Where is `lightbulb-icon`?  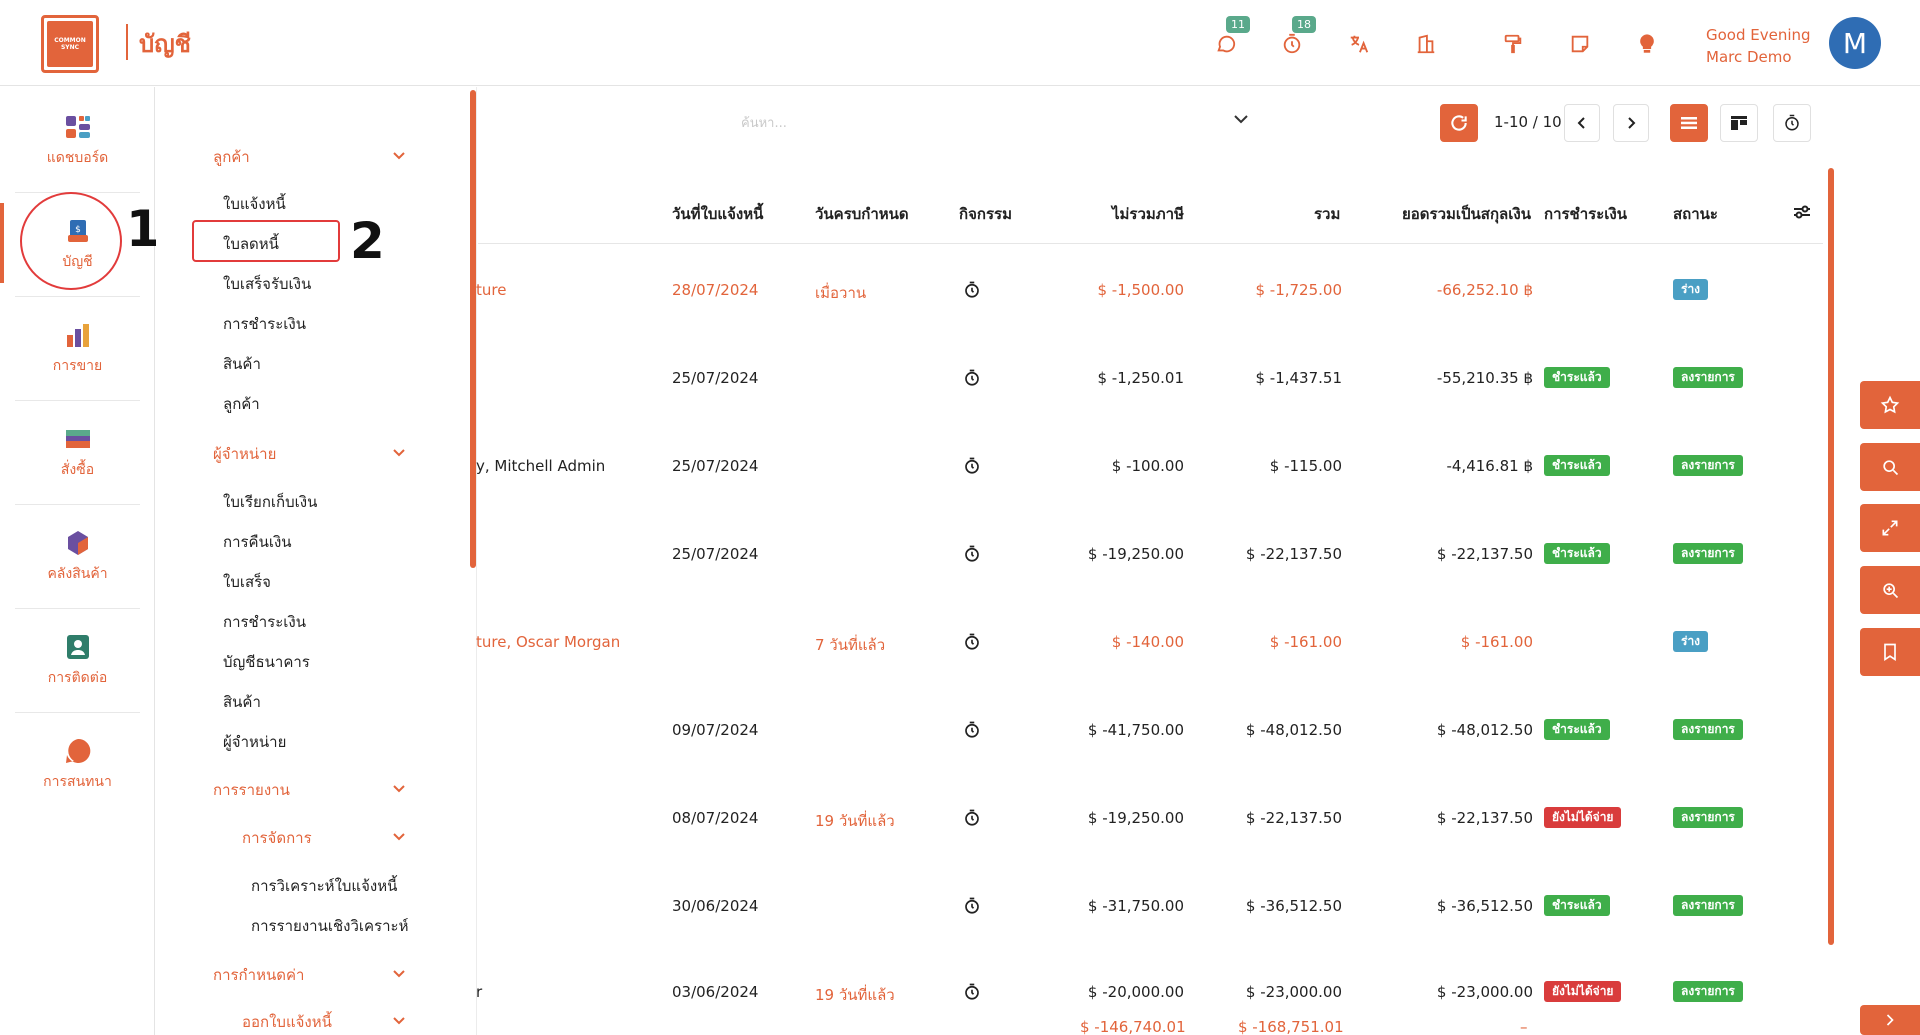
lightbulb-icon is located at coordinates (1647, 44).